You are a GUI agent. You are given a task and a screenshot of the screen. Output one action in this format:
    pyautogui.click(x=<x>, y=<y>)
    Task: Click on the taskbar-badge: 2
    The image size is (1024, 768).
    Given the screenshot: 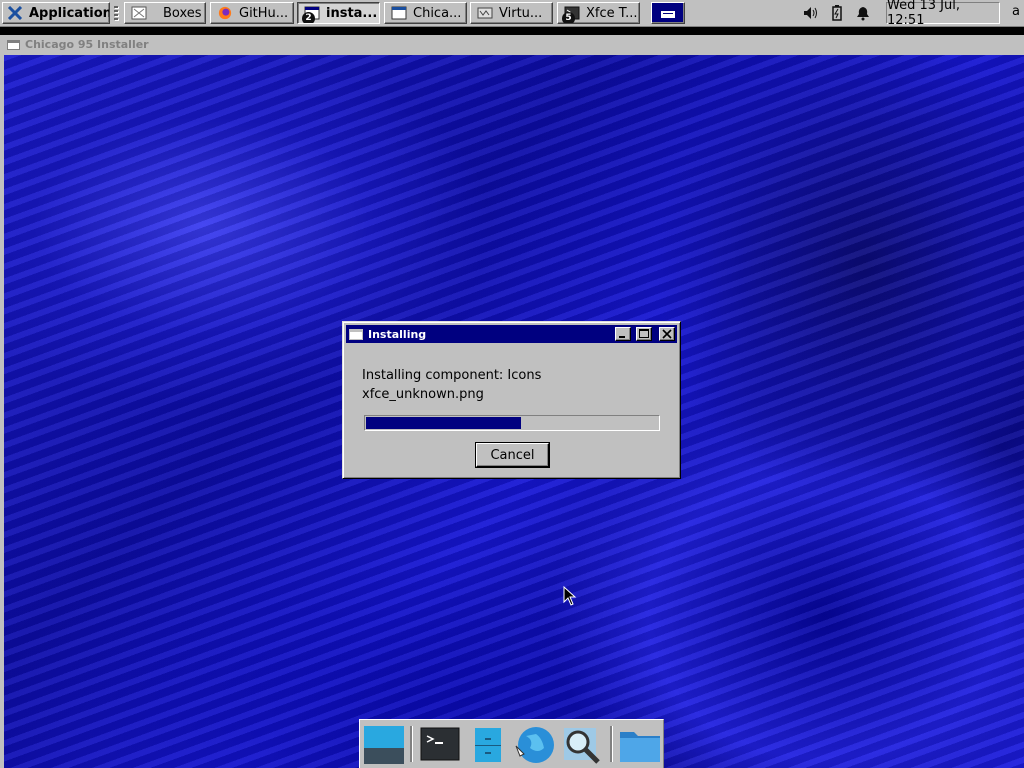 What is the action you would take?
    pyautogui.click(x=308, y=17)
    